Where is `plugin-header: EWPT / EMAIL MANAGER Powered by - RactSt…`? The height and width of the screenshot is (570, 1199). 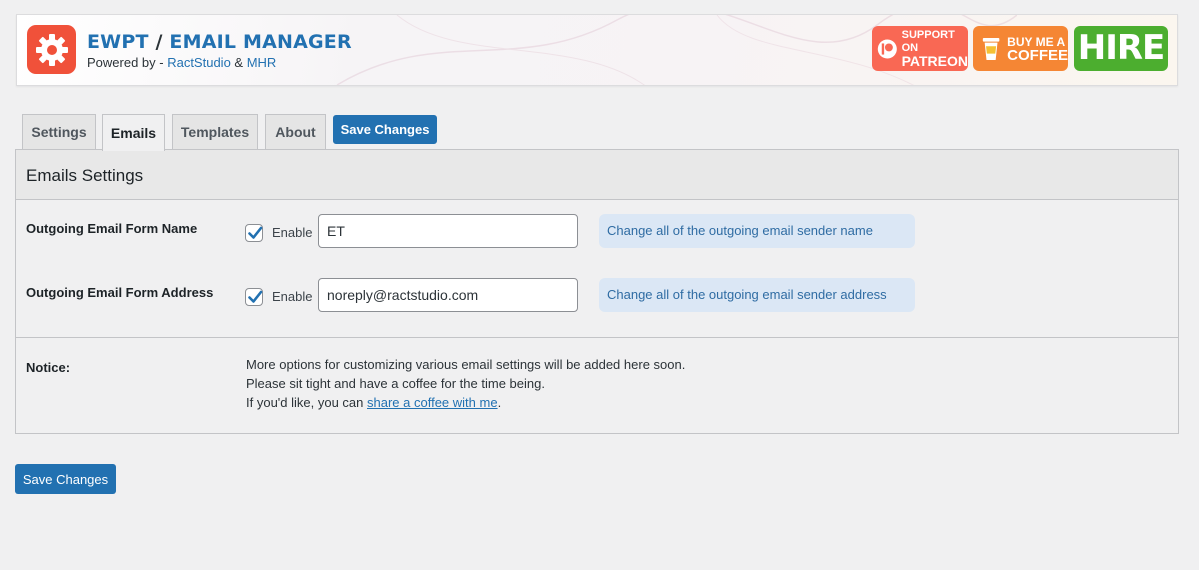
plugin-header: EWPT / EMAIL MANAGER Powered by - RactSt… is located at coordinates (597, 50).